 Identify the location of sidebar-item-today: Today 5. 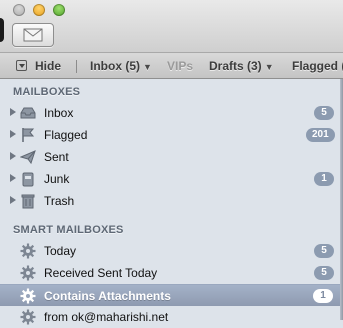
(171, 251).